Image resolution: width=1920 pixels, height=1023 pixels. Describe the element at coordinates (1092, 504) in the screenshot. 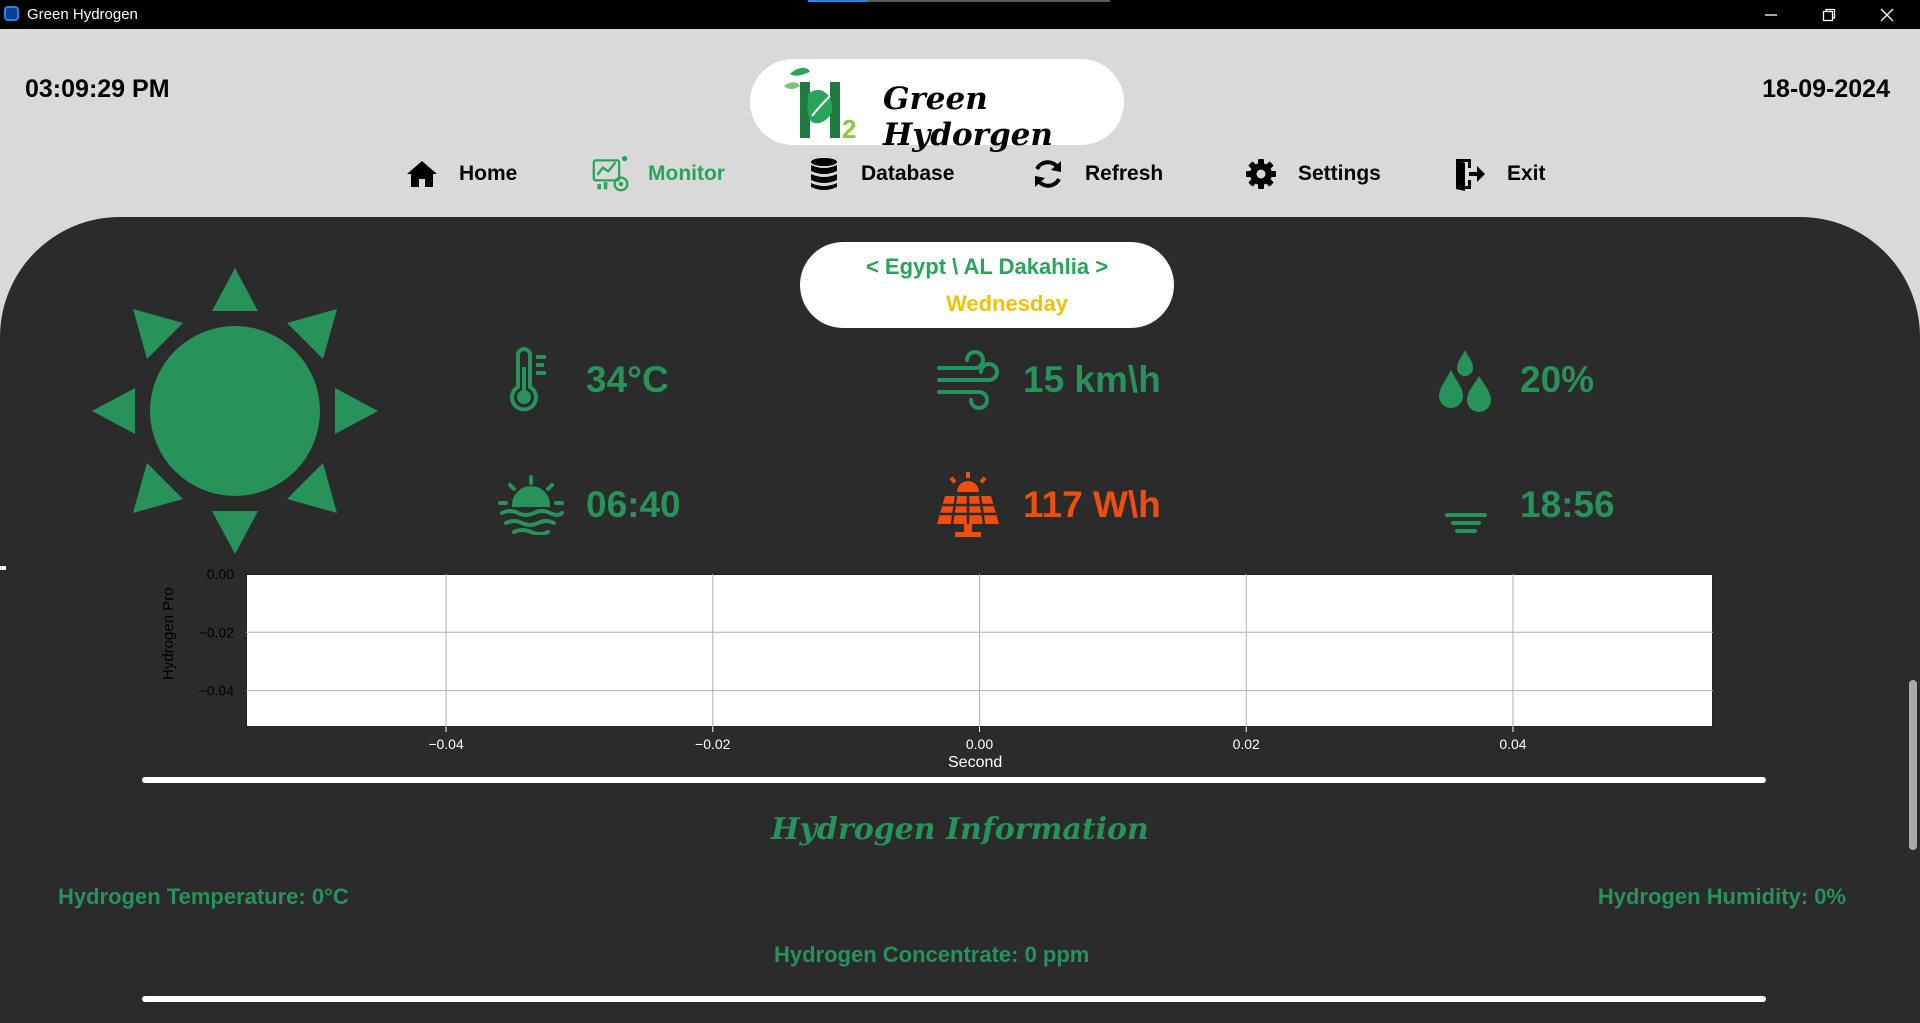

I see `solar-value: 117 W\h` at that location.